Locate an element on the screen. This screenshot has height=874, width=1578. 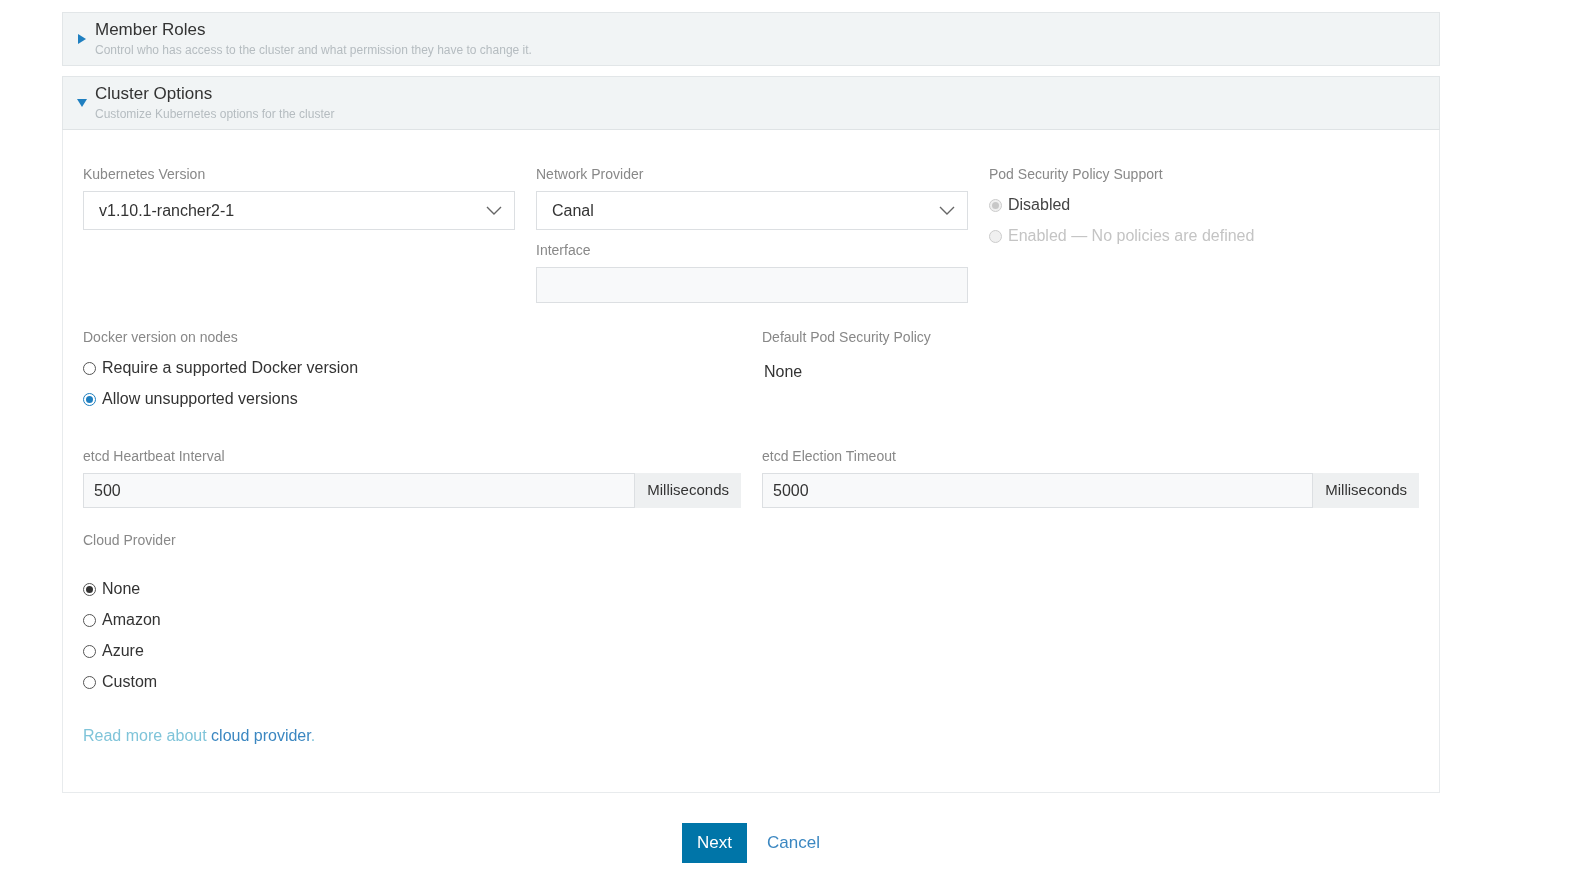
field-label: Docker version on nodes is located at coordinates (160, 338).